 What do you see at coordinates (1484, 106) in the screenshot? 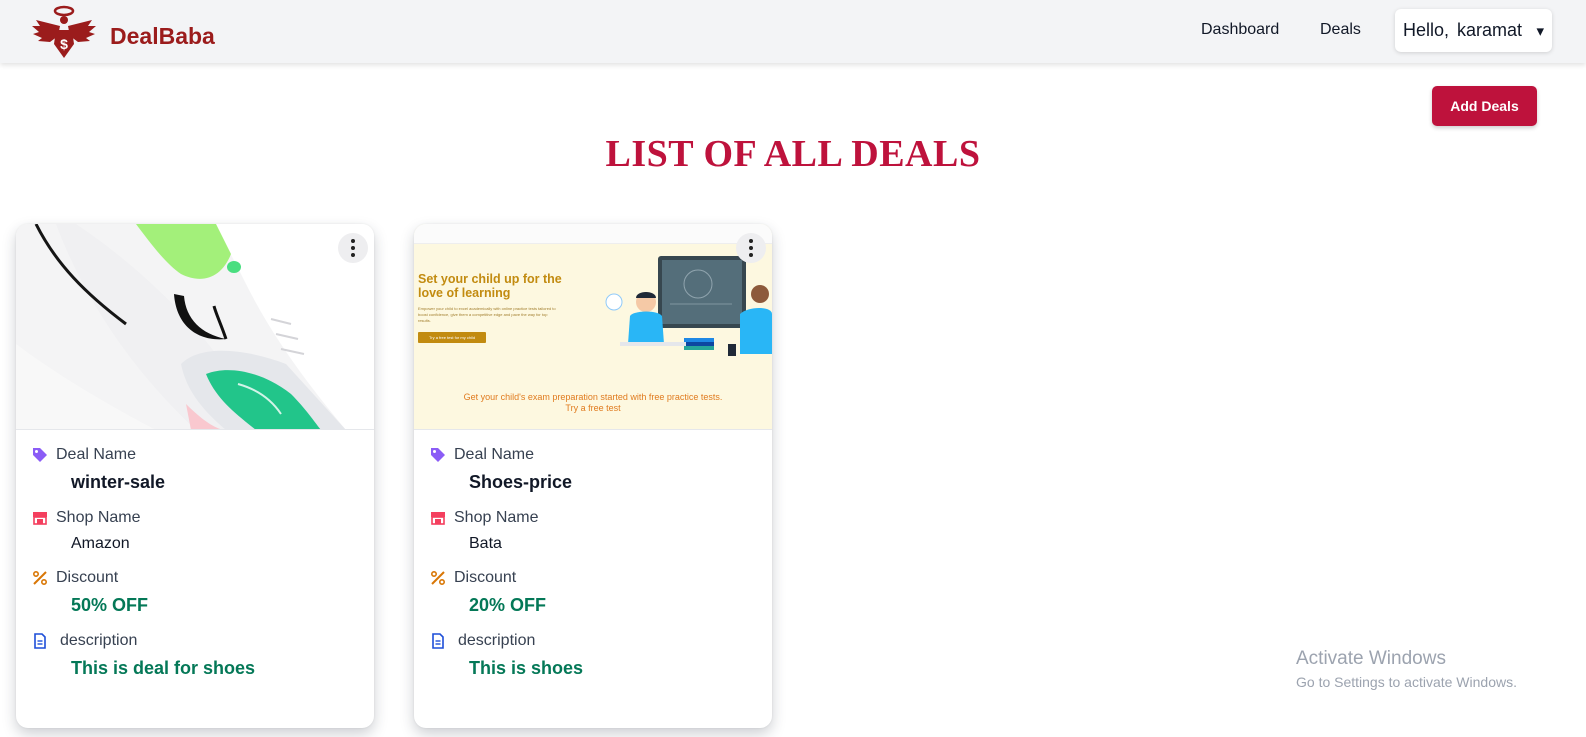
I see `add-deals-button: Add Deals` at bounding box center [1484, 106].